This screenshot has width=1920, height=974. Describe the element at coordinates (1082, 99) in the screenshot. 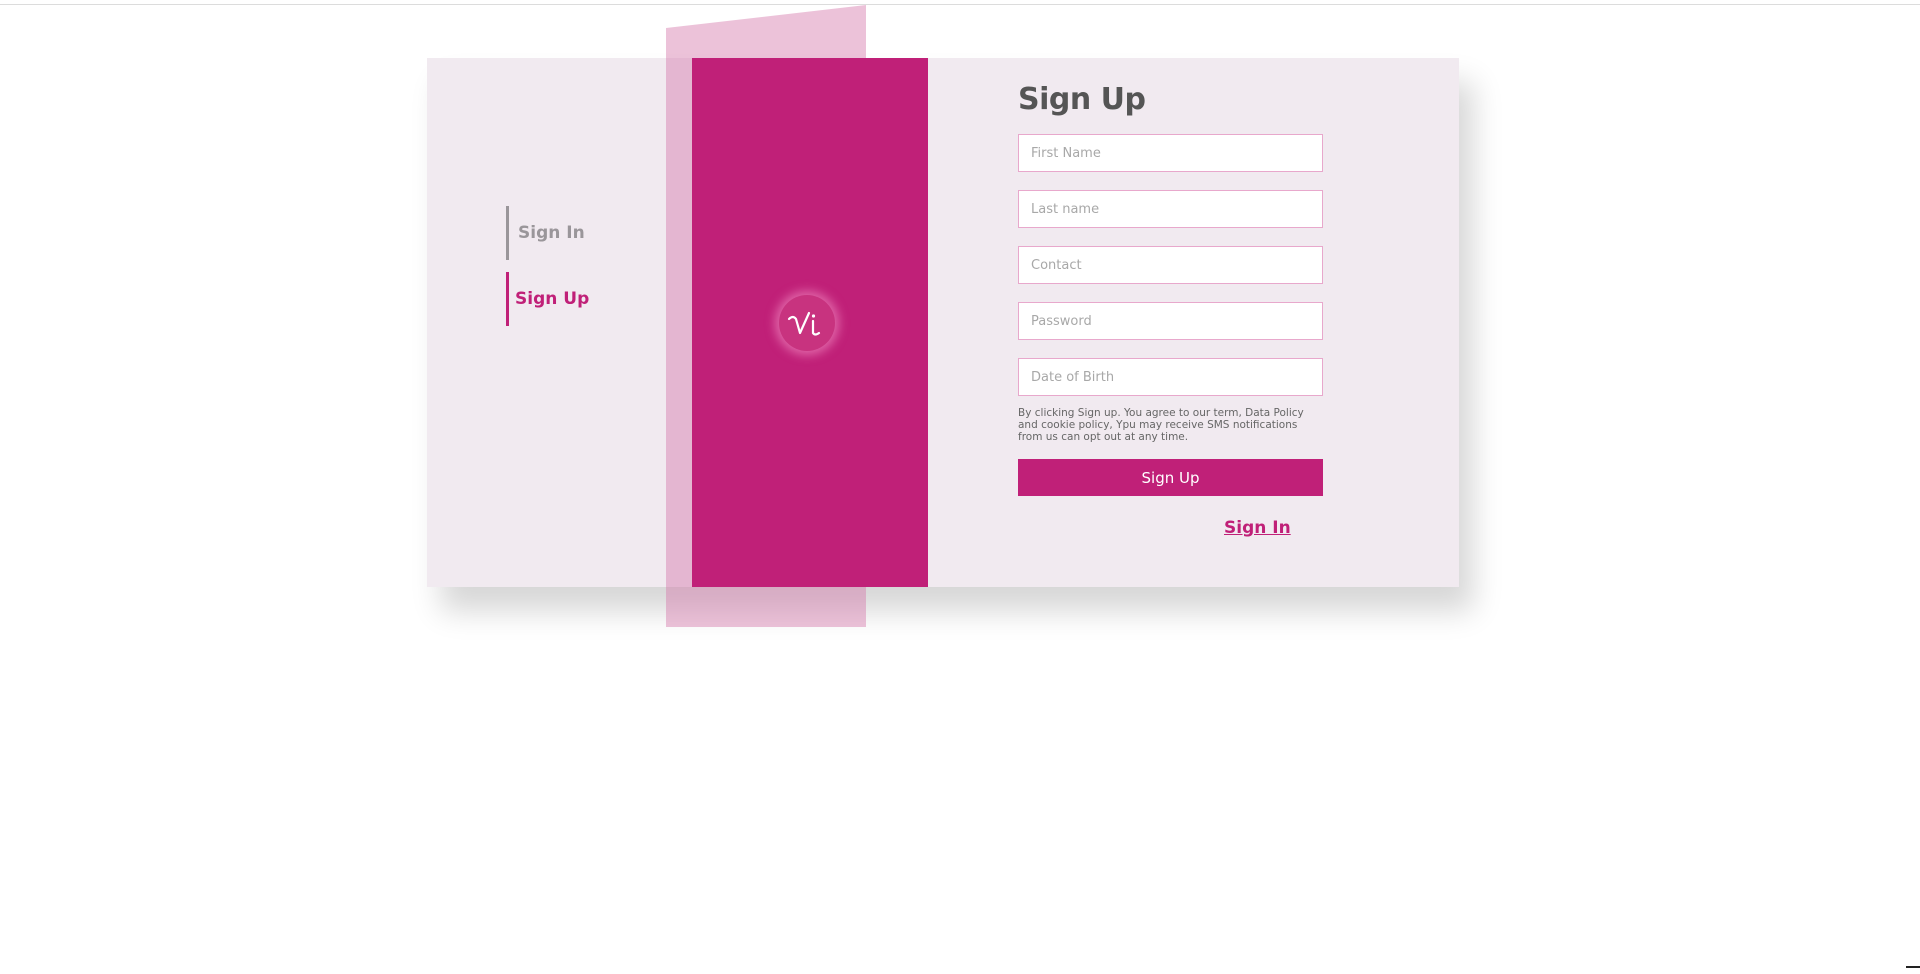

I see `page-title: Sign Up` at that location.